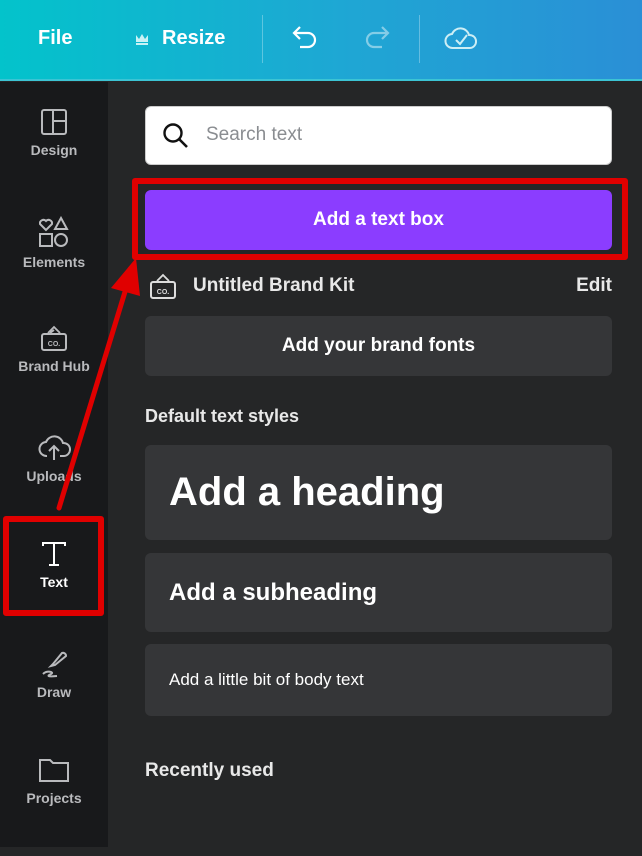  Describe the element at coordinates (98, 384) in the screenshot. I see `annotation-arrow-icon` at that location.